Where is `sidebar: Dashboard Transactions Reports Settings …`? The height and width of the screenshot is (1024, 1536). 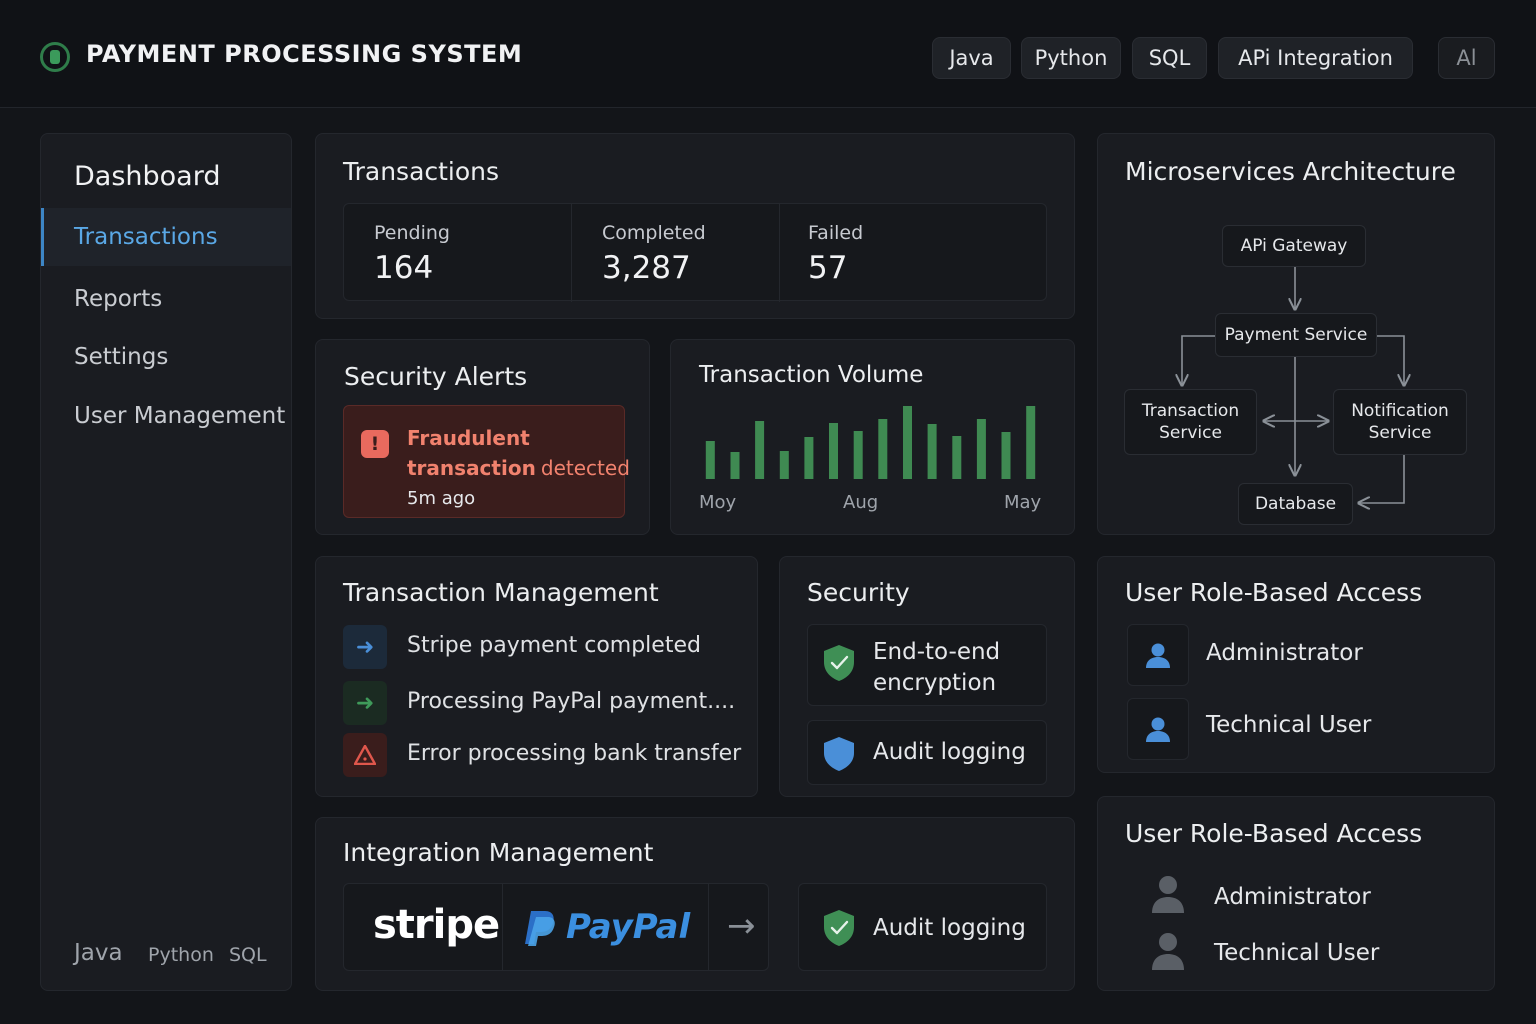 sidebar: Dashboard Transactions Reports Settings … is located at coordinates (166, 562).